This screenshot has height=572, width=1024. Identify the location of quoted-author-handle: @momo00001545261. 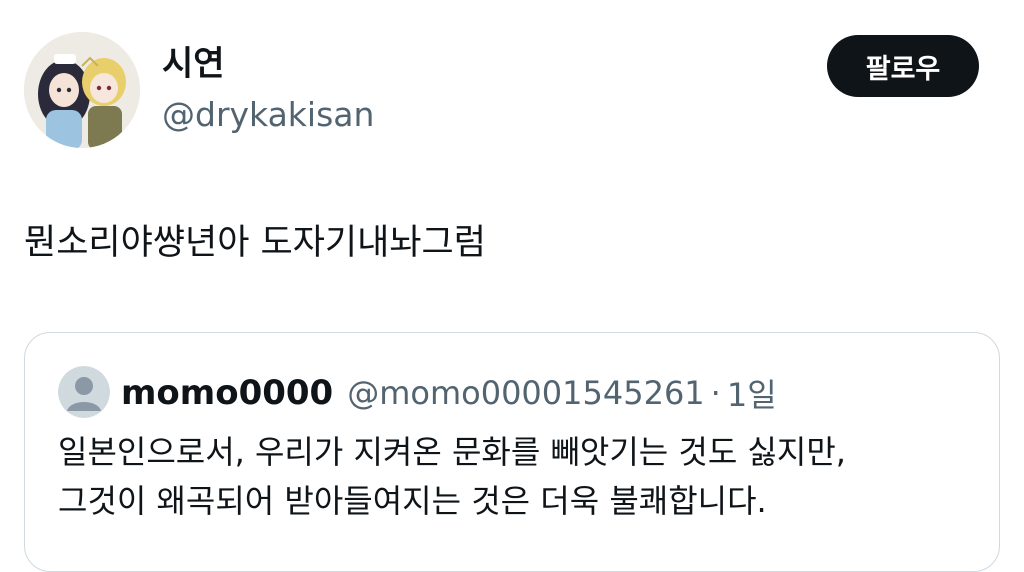
(525, 393).